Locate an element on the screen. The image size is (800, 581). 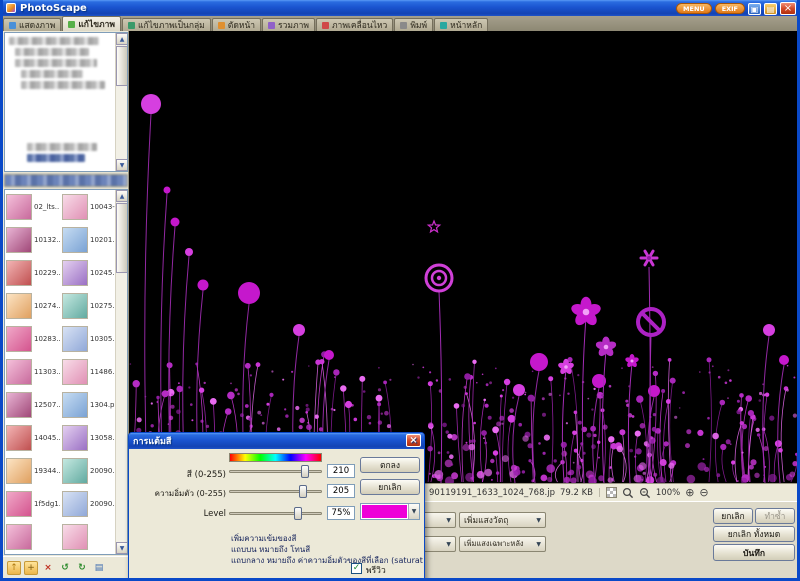
blurred-tree-row is located at coordinates (56, 63).